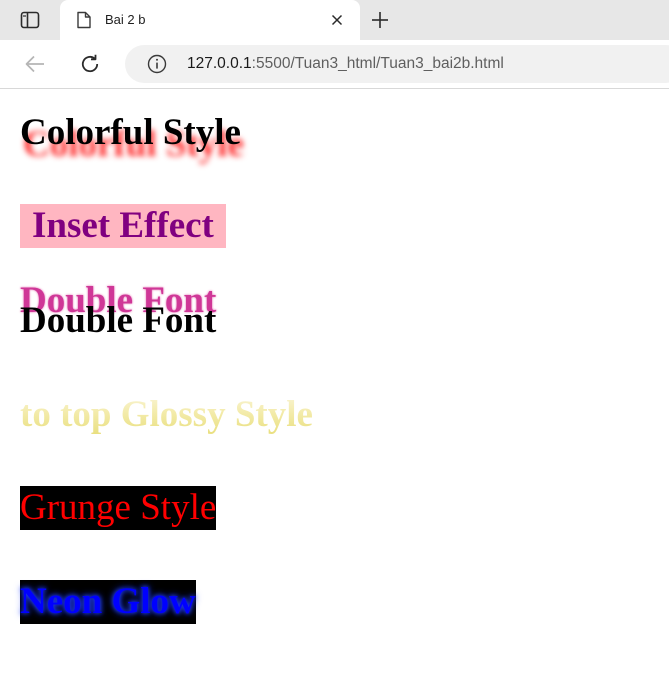  What do you see at coordinates (35, 64) in the screenshot?
I see `back-arrow-icon` at bounding box center [35, 64].